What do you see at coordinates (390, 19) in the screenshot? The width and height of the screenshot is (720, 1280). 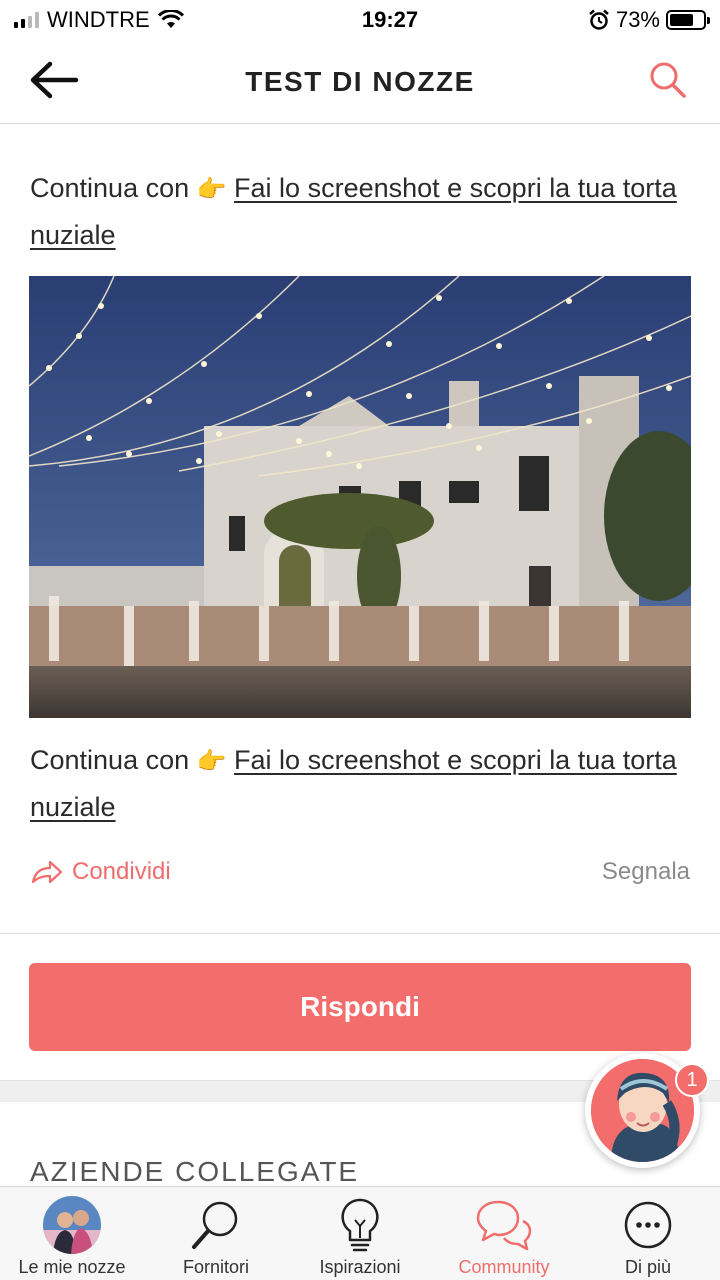 I see `clock: 19:27` at bounding box center [390, 19].